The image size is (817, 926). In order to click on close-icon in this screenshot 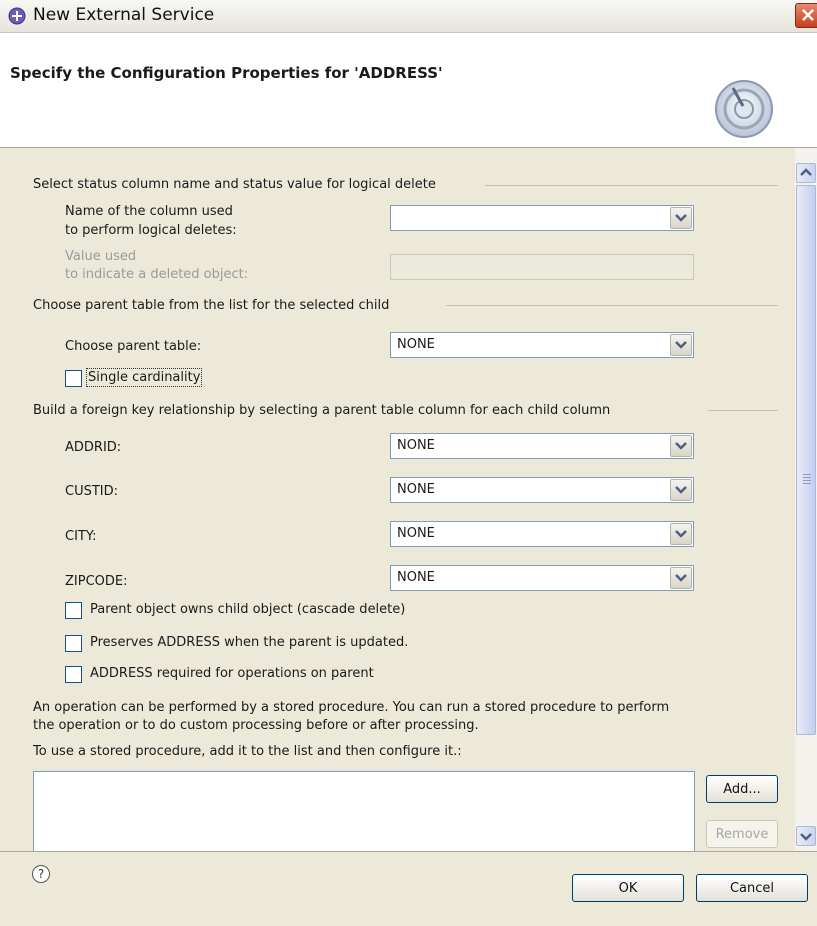, I will do `click(808, 15)`.